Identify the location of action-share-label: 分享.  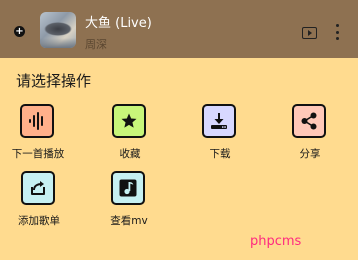
(310, 154).